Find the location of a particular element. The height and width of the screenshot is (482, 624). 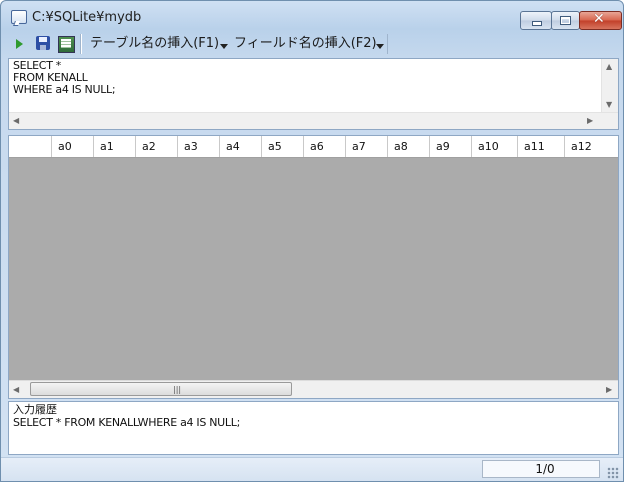

run-icon is located at coordinates (19, 44).